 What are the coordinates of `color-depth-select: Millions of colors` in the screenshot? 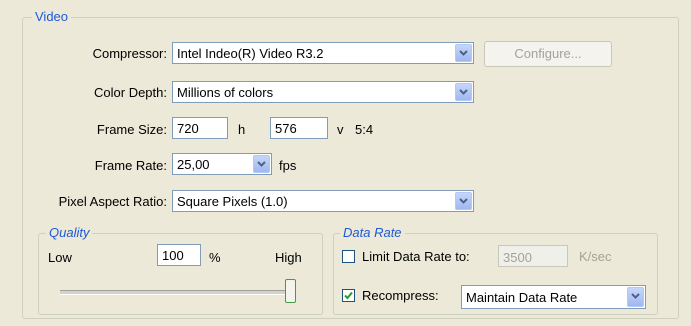 It's located at (323, 92).